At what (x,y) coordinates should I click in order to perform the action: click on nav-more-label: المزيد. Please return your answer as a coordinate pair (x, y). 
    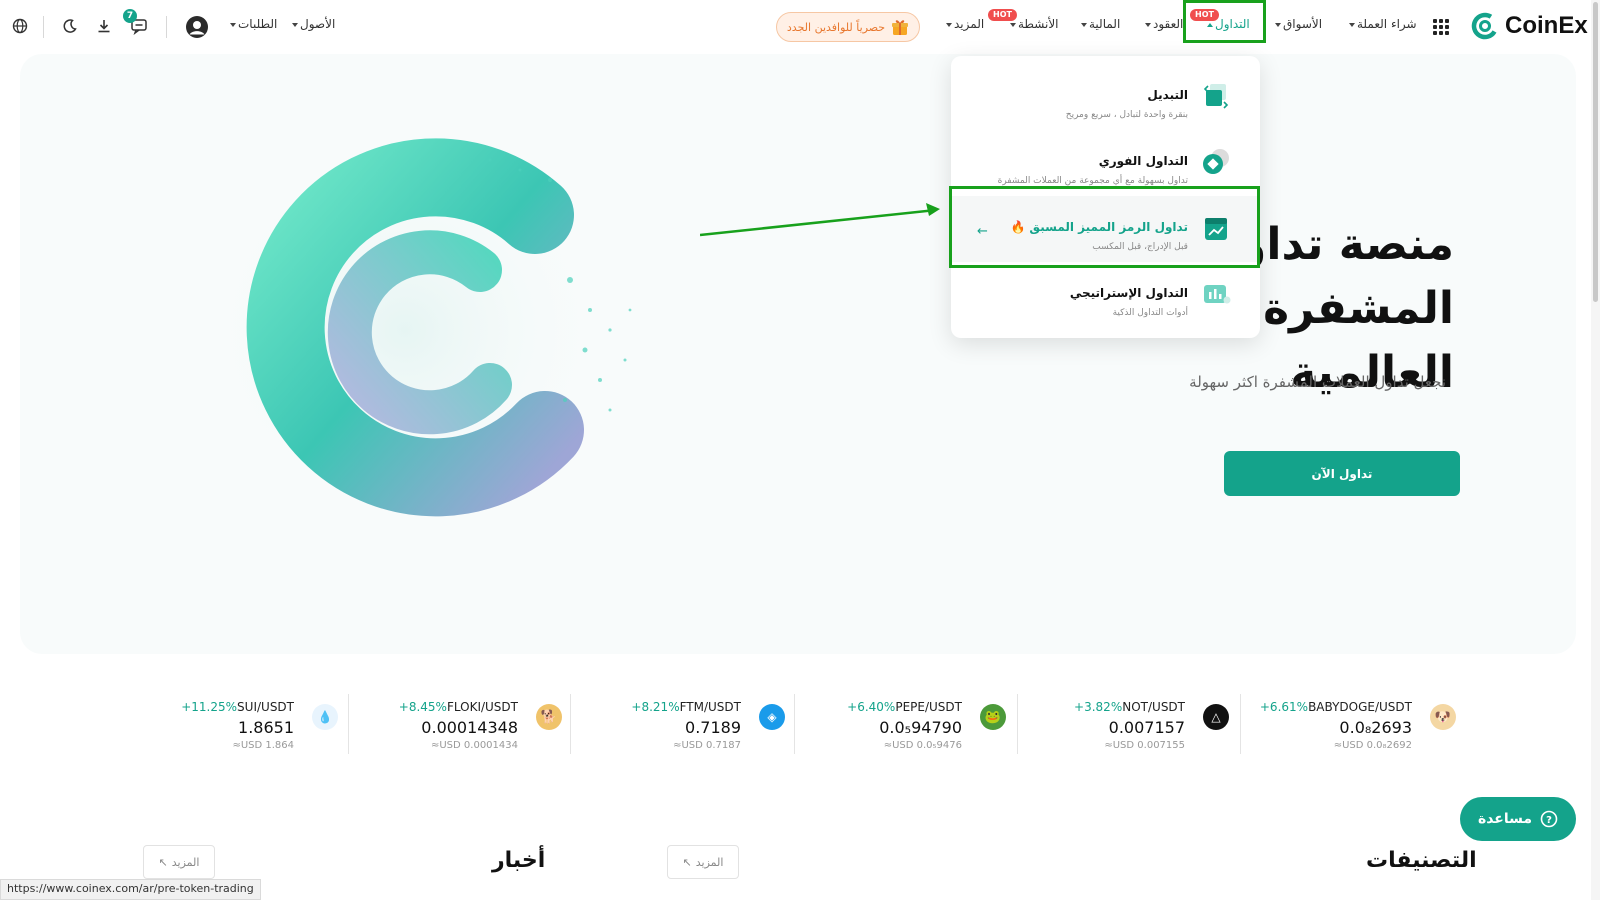
    Looking at the image, I should click on (969, 24).